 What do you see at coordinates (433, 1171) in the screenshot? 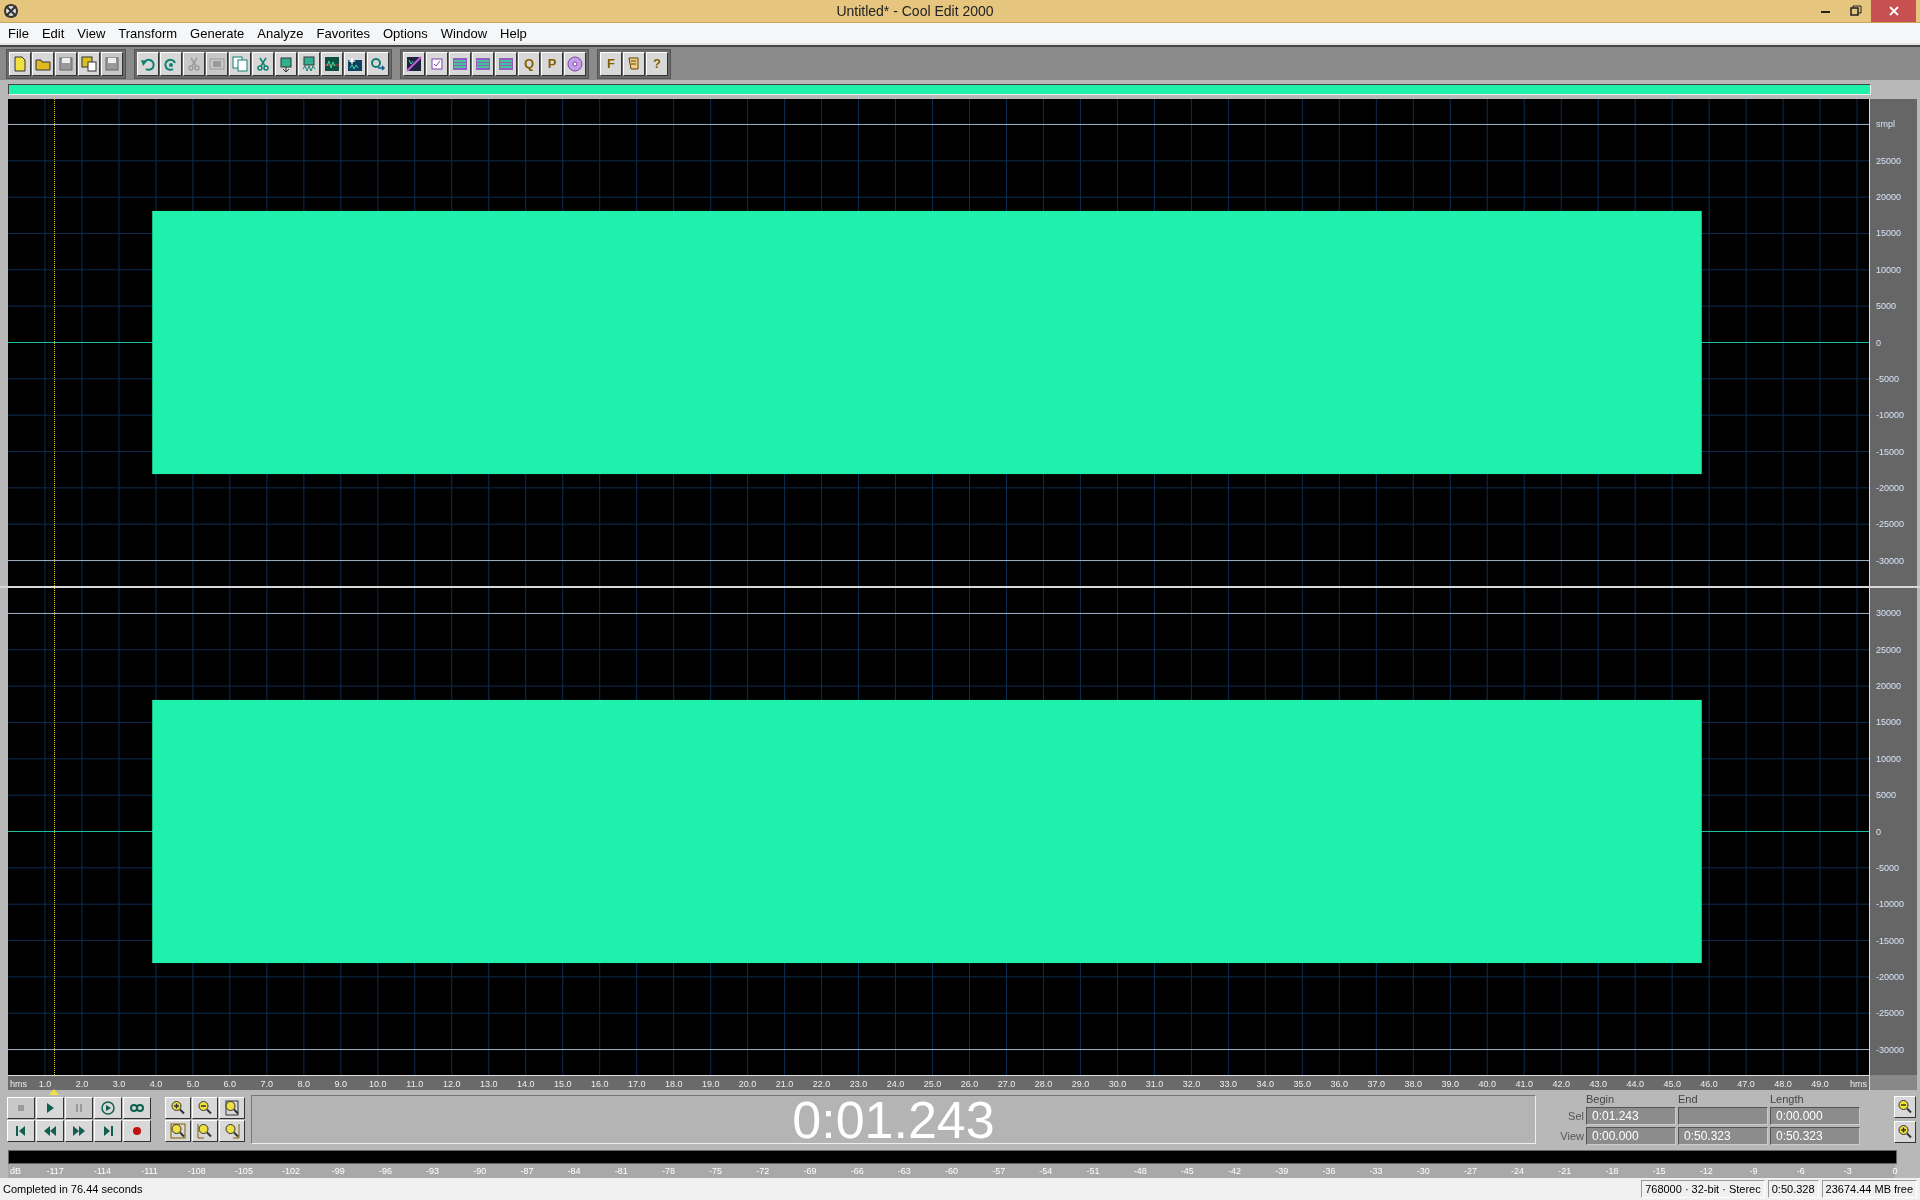
I see `db-label: -93` at bounding box center [433, 1171].